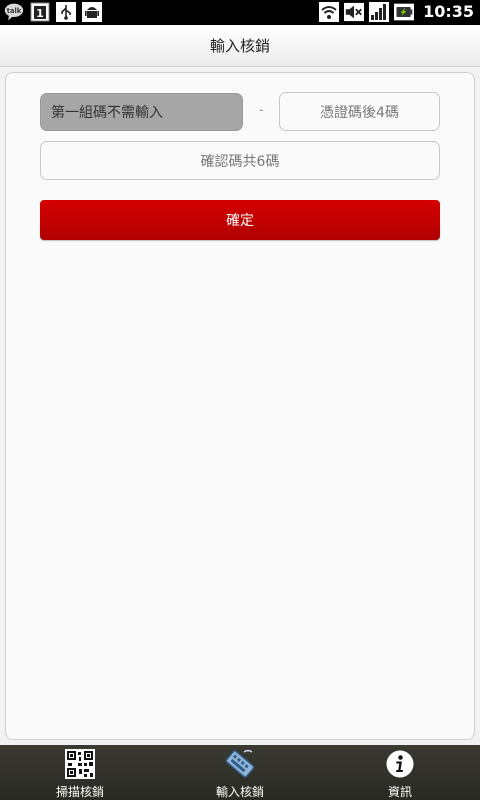 This screenshot has height=800, width=480. Describe the element at coordinates (141, 112) in the screenshot. I see `first-group-input: 第一組碼不需輸入` at that location.